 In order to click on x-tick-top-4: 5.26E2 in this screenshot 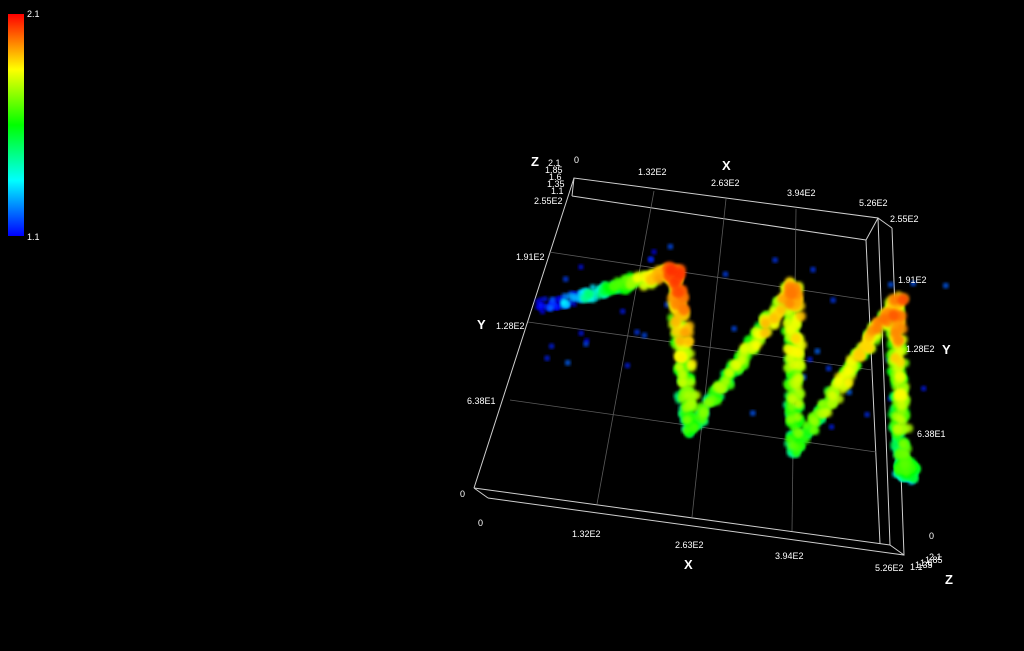, I will do `click(873, 203)`.